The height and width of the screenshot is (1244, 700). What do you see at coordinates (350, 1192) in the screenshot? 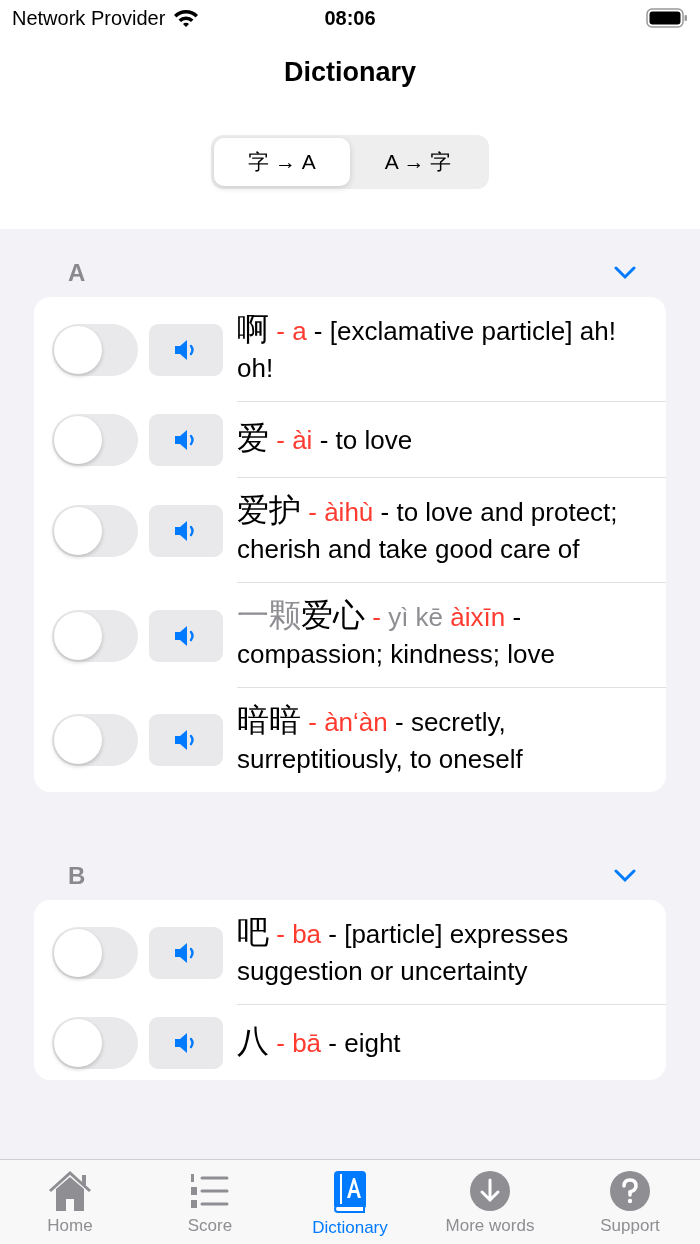
I see `book-icon` at bounding box center [350, 1192].